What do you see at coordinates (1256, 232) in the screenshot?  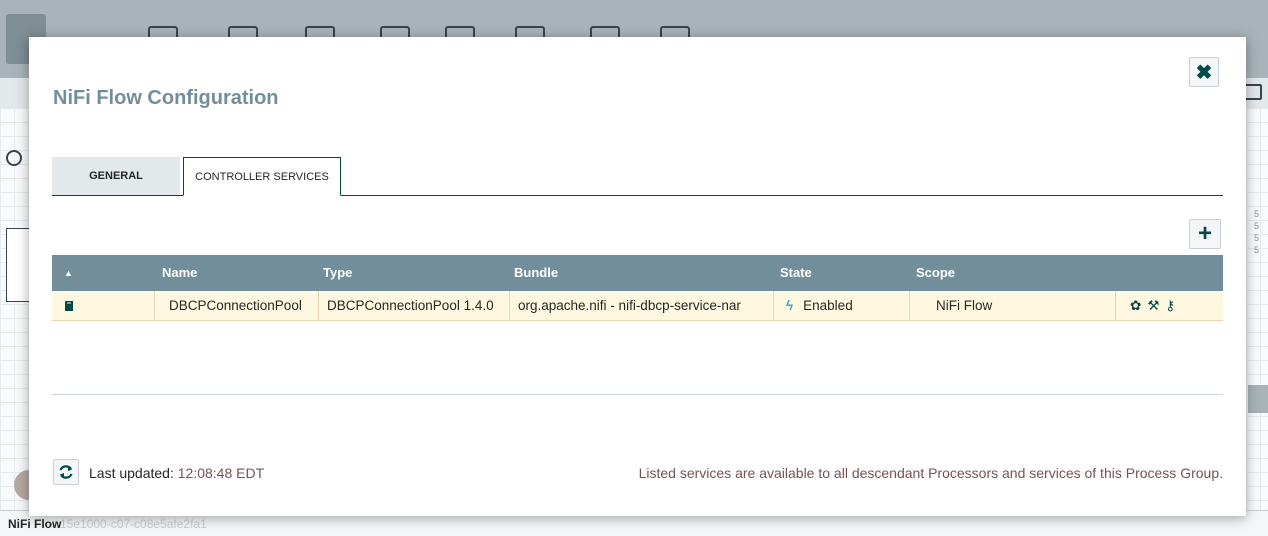 I see `side-numbers: 5 5 5 5` at bounding box center [1256, 232].